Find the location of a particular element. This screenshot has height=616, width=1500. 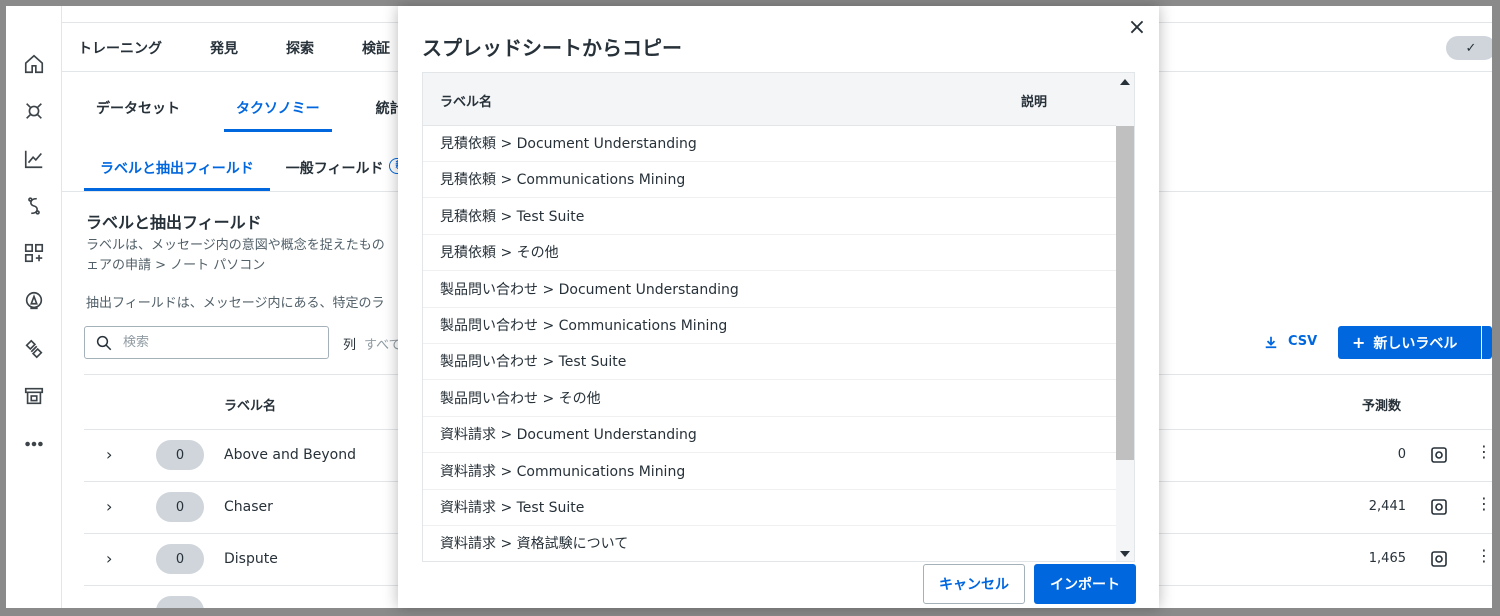

main-tabs: データセット タクソノミー 統計 is located at coordinates (266, 115).